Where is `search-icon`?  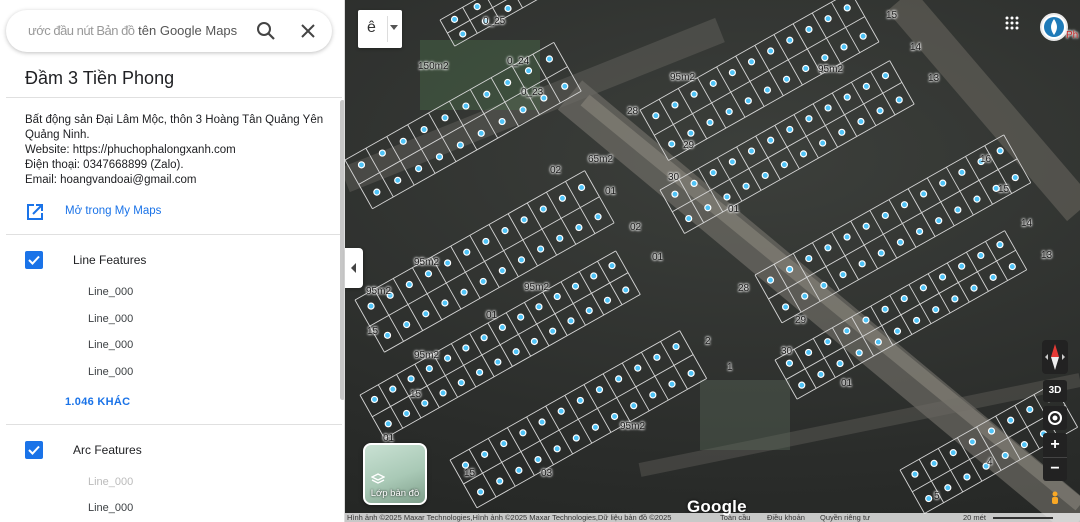 search-icon is located at coordinates (266, 31).